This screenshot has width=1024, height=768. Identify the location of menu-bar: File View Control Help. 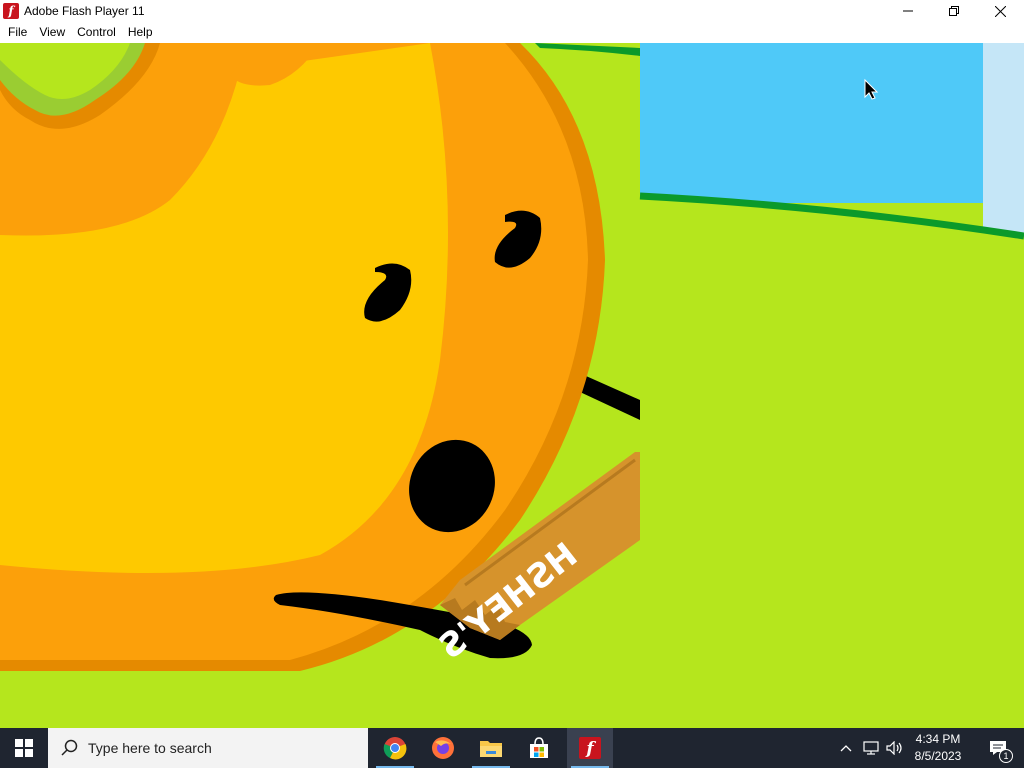
(512, 32).